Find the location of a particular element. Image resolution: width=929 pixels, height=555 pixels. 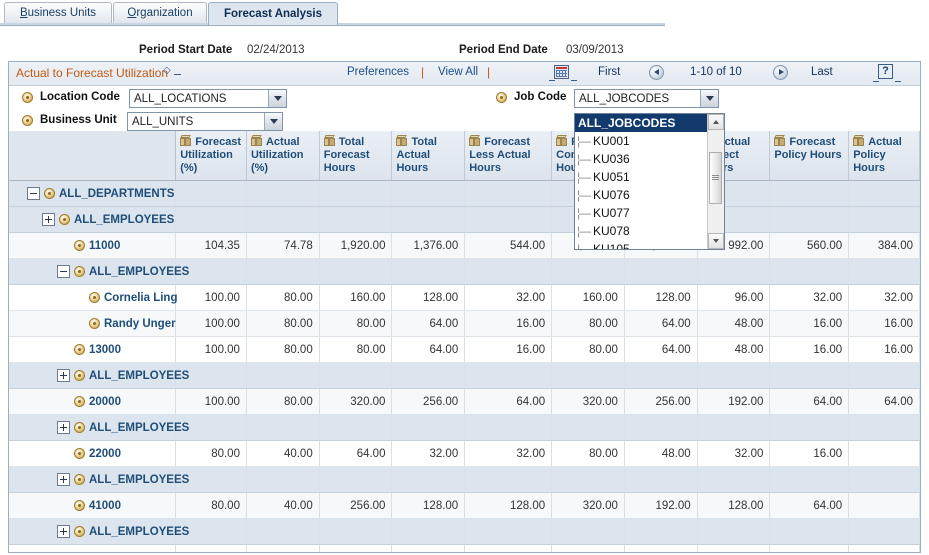

tree-node-label: 13000 is located at coordinates (105, 350).